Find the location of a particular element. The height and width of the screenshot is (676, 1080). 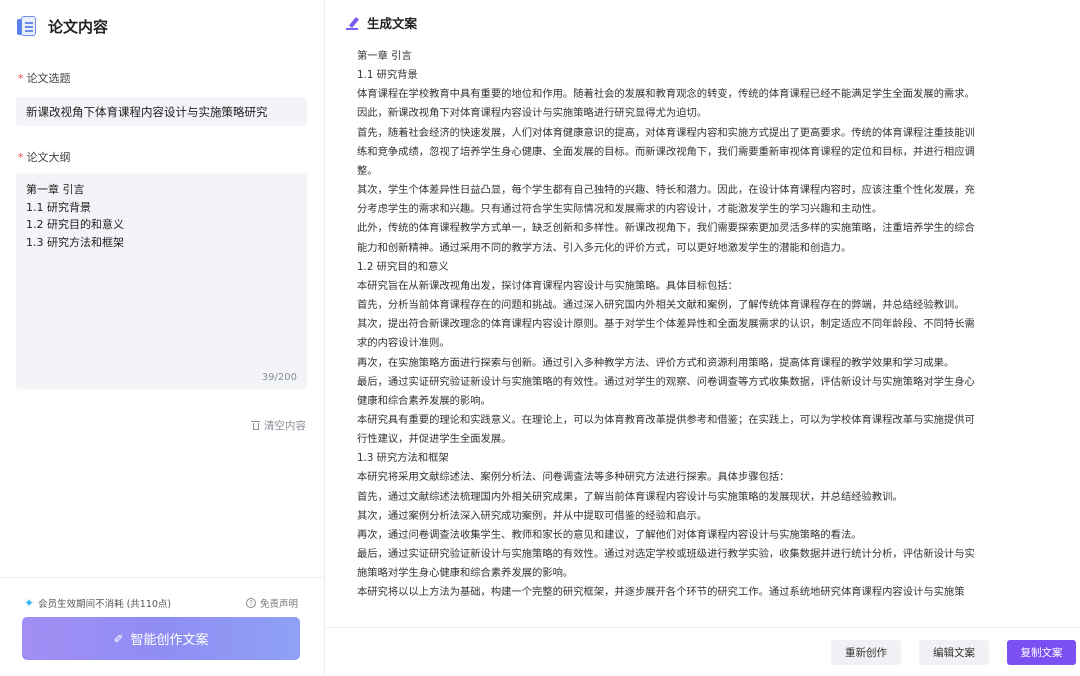

content-line: 本研究旨在从新课改视角出发，探讨体育课程内容设计与实施策略。具体目标包括： is located at coordinates (547, 285).